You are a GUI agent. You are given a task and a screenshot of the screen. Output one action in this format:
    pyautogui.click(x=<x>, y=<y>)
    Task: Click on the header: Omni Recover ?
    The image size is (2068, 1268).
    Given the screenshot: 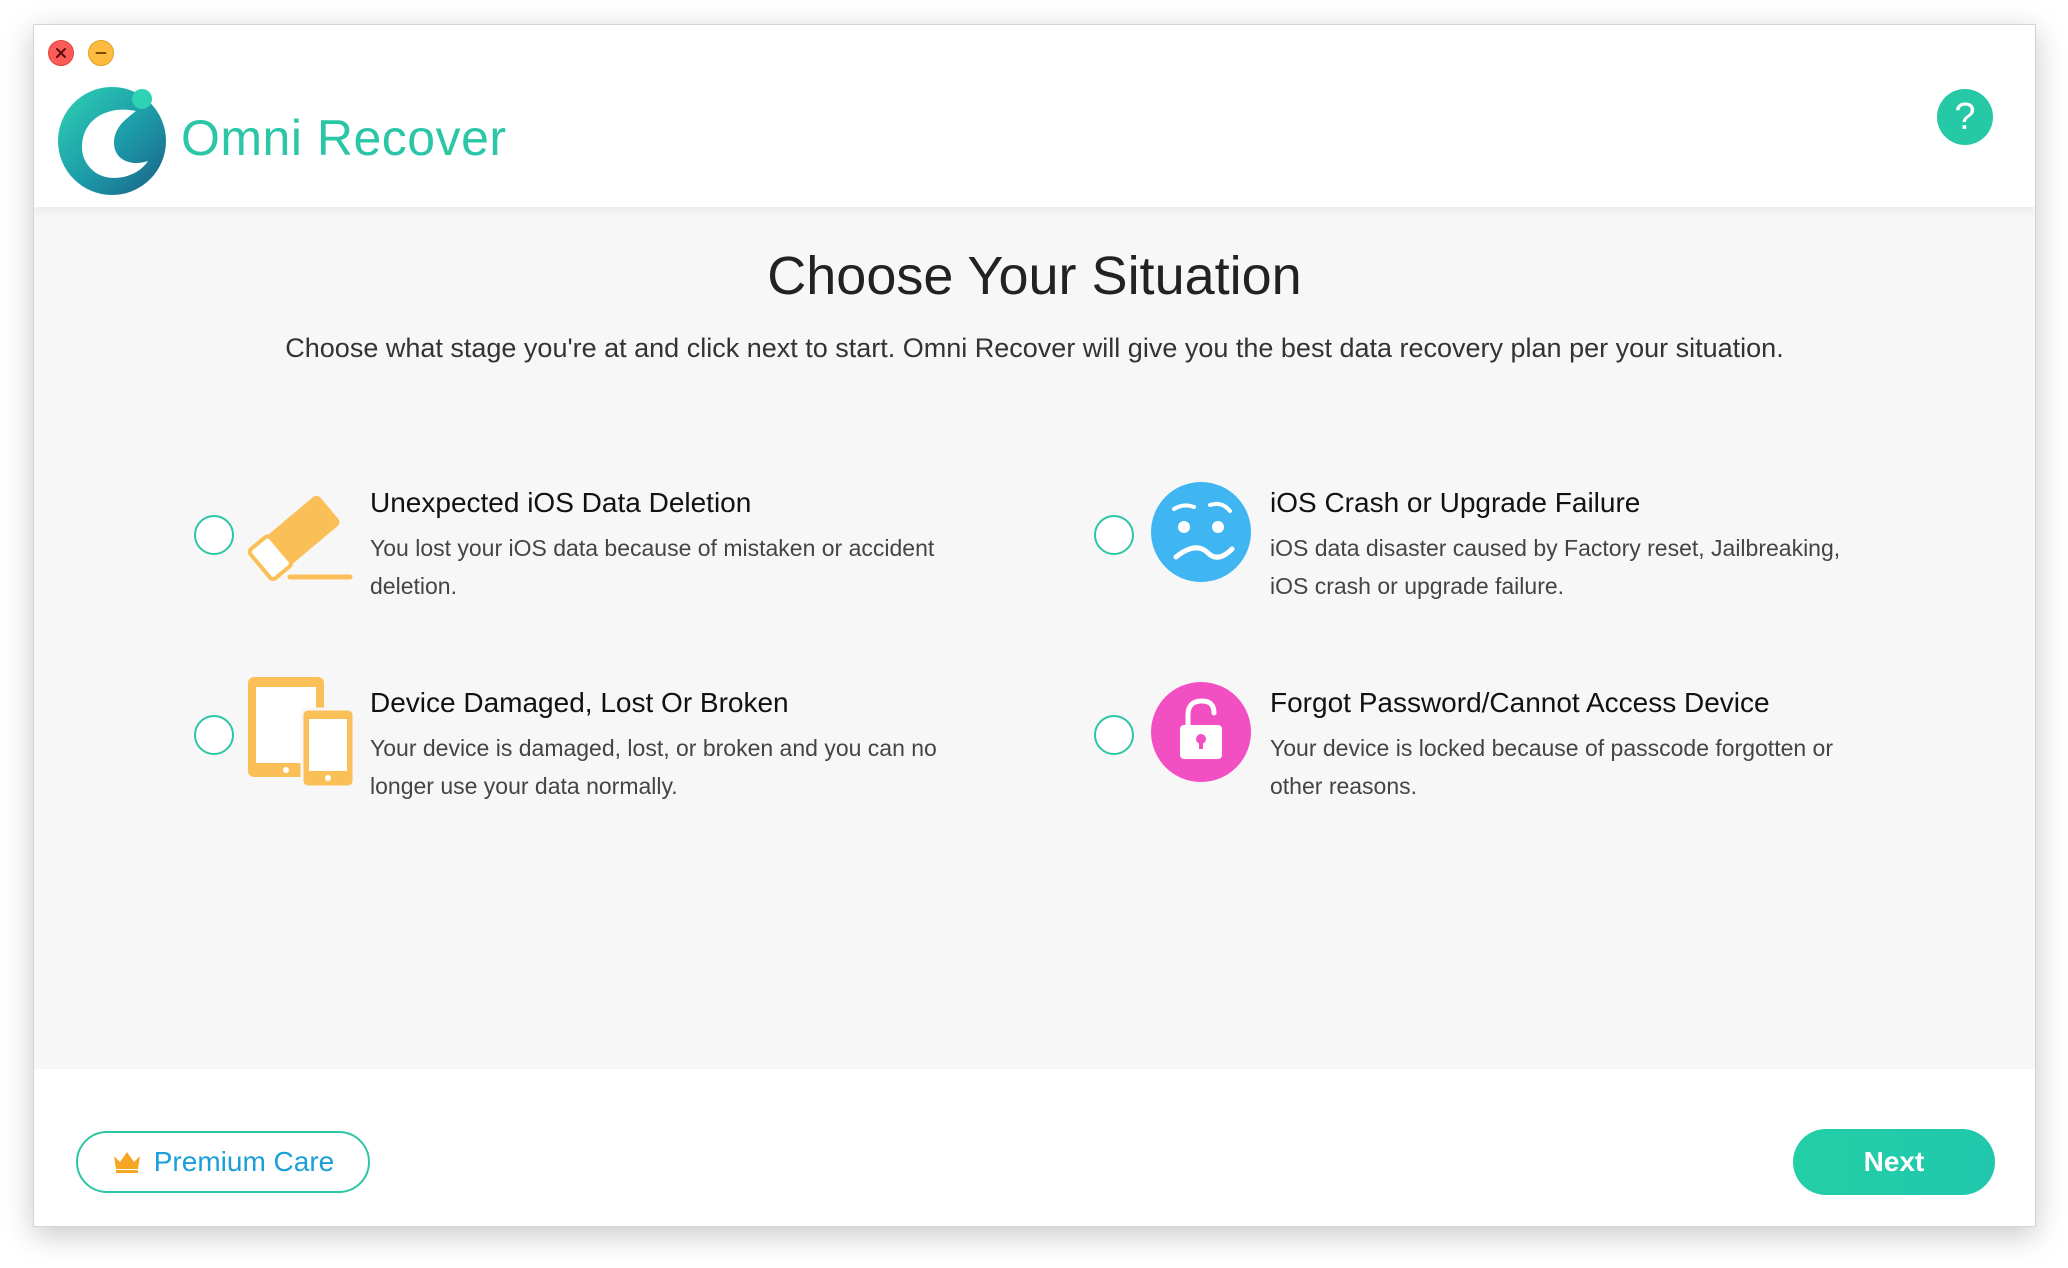 What is the action you would take?
    pyautogui.click(x=1034, y=116)
    